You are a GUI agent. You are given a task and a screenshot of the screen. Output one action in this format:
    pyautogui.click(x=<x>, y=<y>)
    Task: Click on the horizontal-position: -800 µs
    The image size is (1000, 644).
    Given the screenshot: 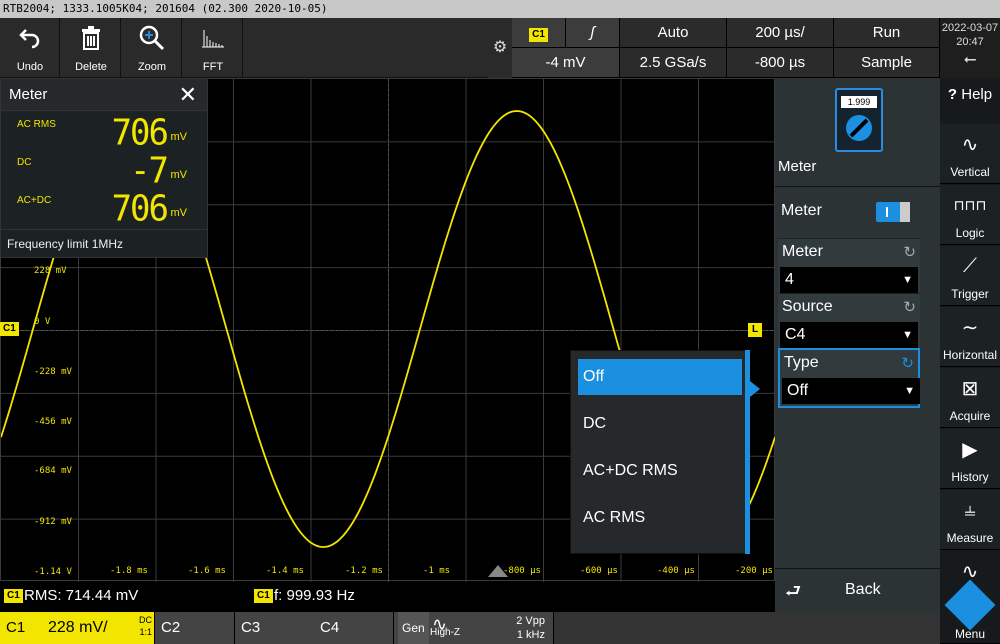 What is the action you would take?
    pyautogui.click(x=780, y=62)
    